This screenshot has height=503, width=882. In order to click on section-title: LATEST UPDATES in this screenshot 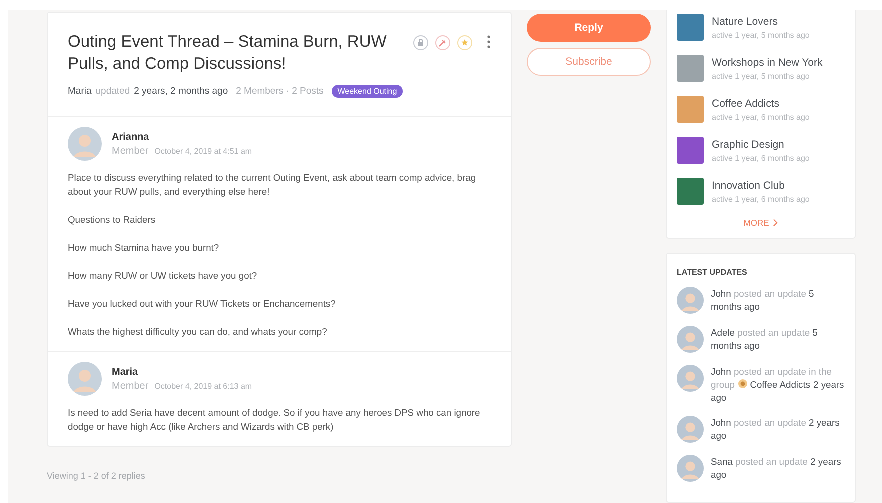, I will do `click(712, 272)`.